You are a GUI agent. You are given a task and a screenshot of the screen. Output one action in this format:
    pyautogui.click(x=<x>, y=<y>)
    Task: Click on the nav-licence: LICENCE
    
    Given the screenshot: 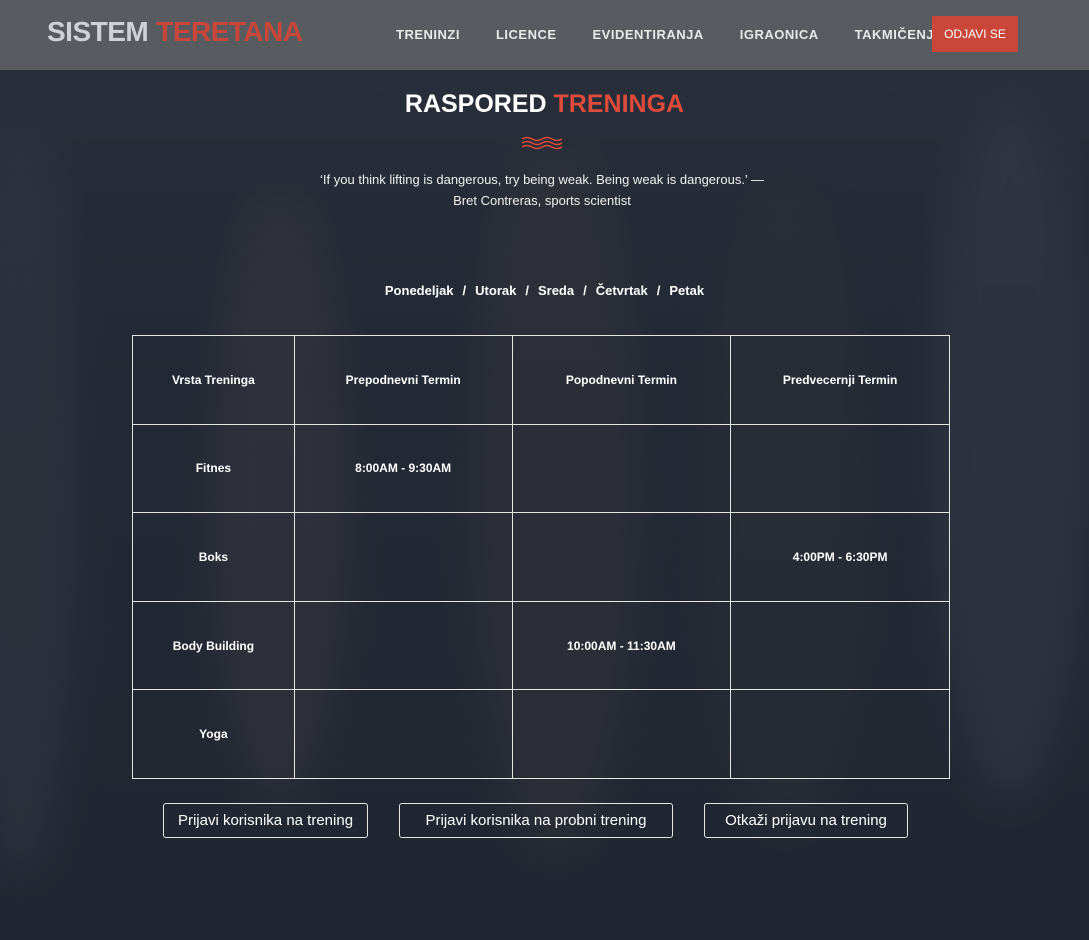 What is the action you would take?
    pyautogui.click(x=526, y=34)
    